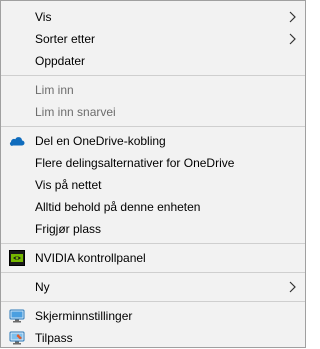  What do you see at coordinates (17, 258) in the screenshot?
I see `nvidia-icon` at bounding box center [17, 258].